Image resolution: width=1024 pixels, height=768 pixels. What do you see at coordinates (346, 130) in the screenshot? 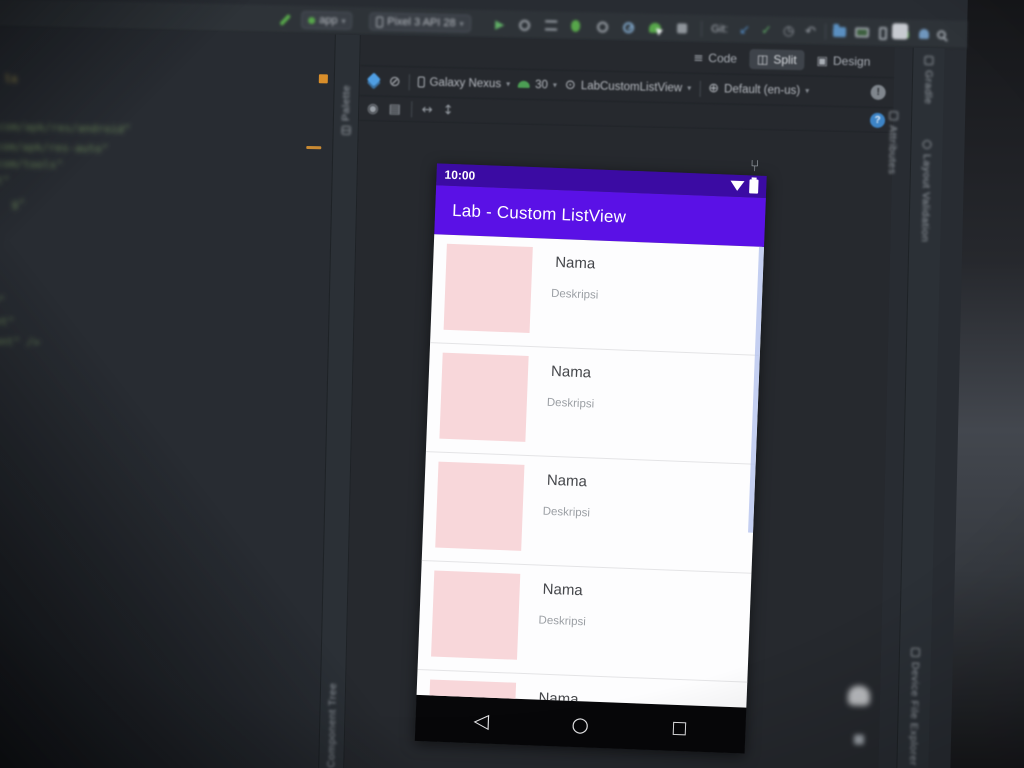
I see `palette-icon` at bounding box center [346, 130].